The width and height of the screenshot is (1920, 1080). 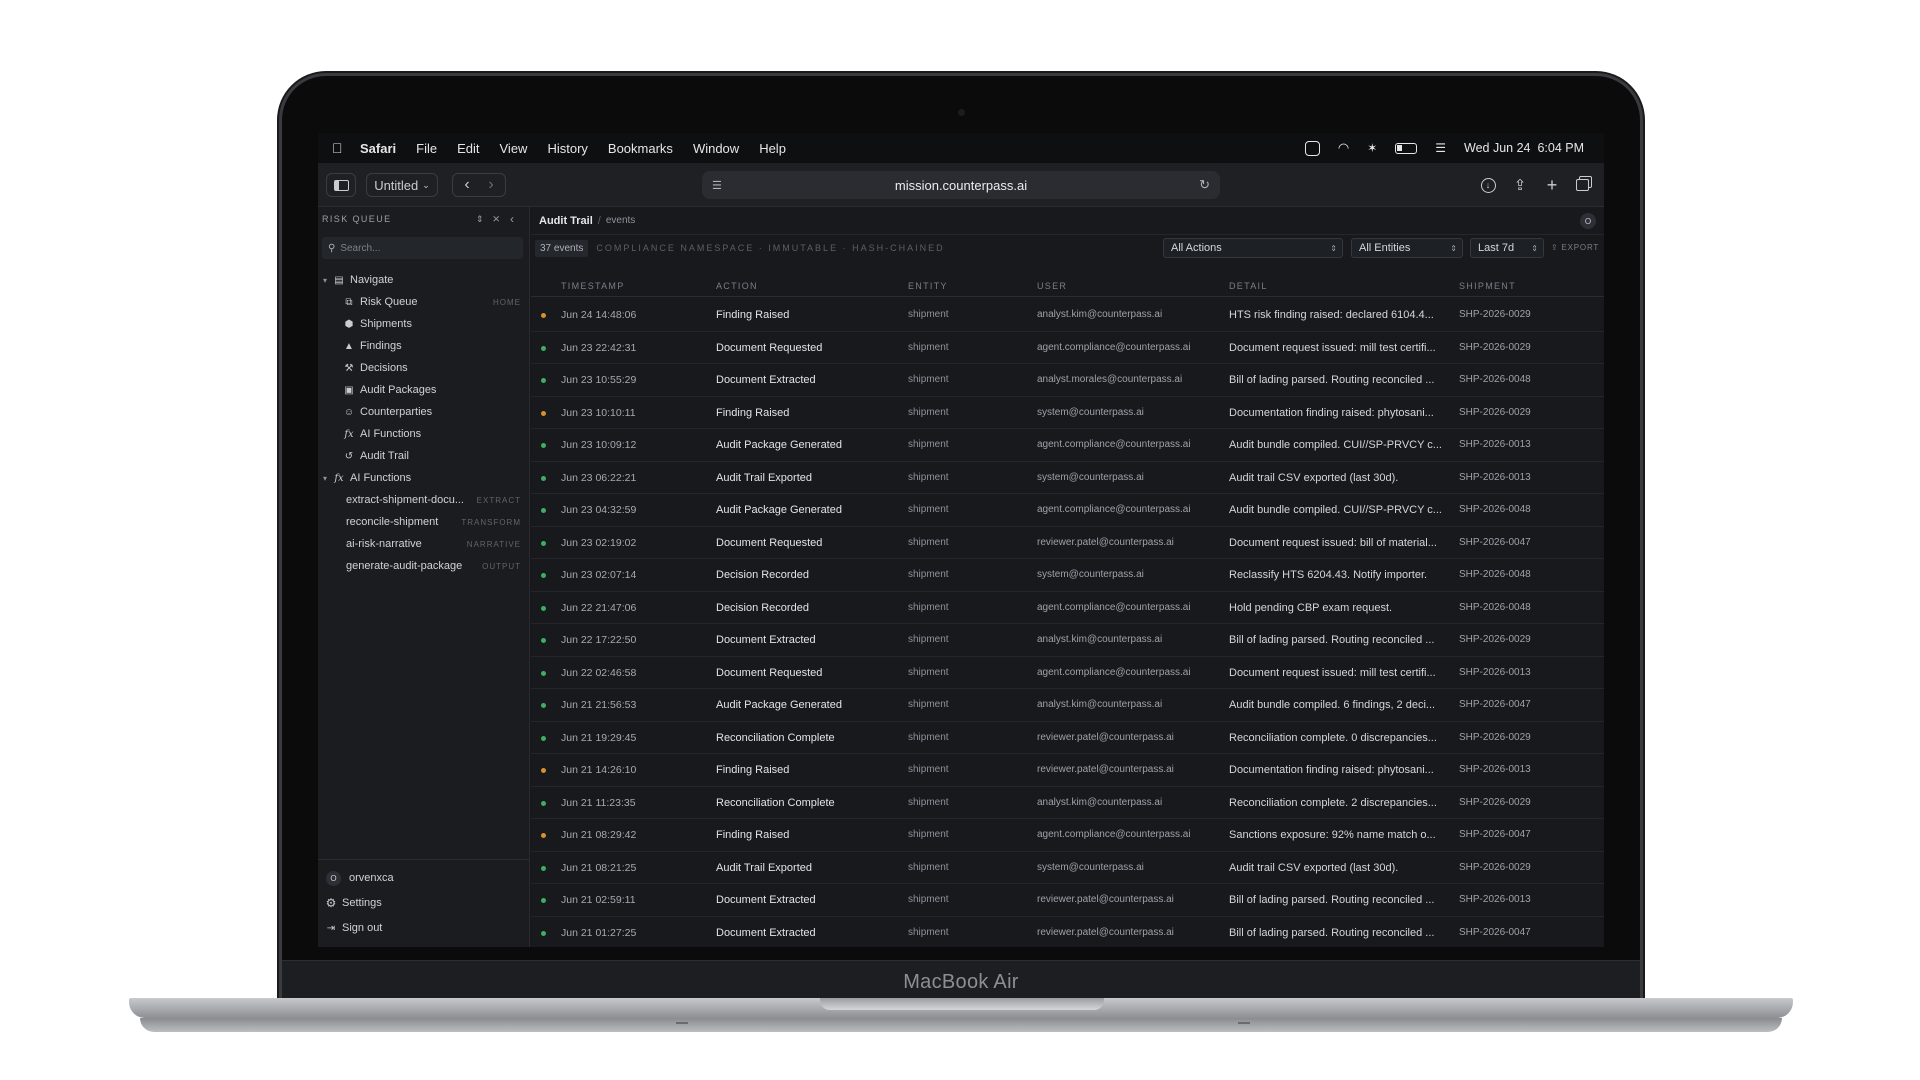 What do you see at coordinates (599, 932) in the screenshot?
I see `timestamp-cell: Jun 21 01:27:25` at bounding box center [599, 932].